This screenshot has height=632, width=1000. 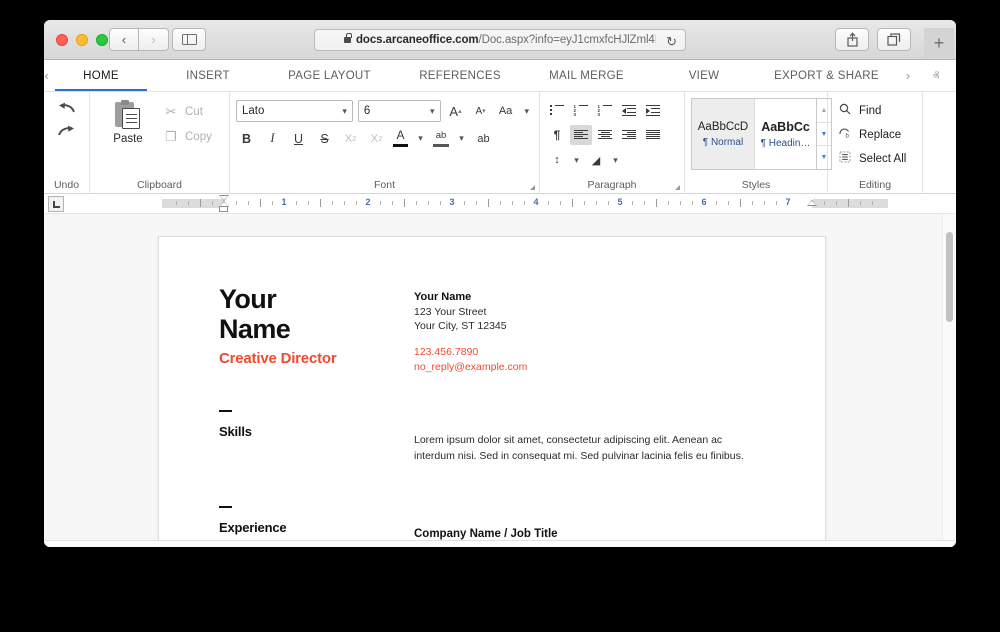 I want to click on share-button, so click(x=852, y=39).